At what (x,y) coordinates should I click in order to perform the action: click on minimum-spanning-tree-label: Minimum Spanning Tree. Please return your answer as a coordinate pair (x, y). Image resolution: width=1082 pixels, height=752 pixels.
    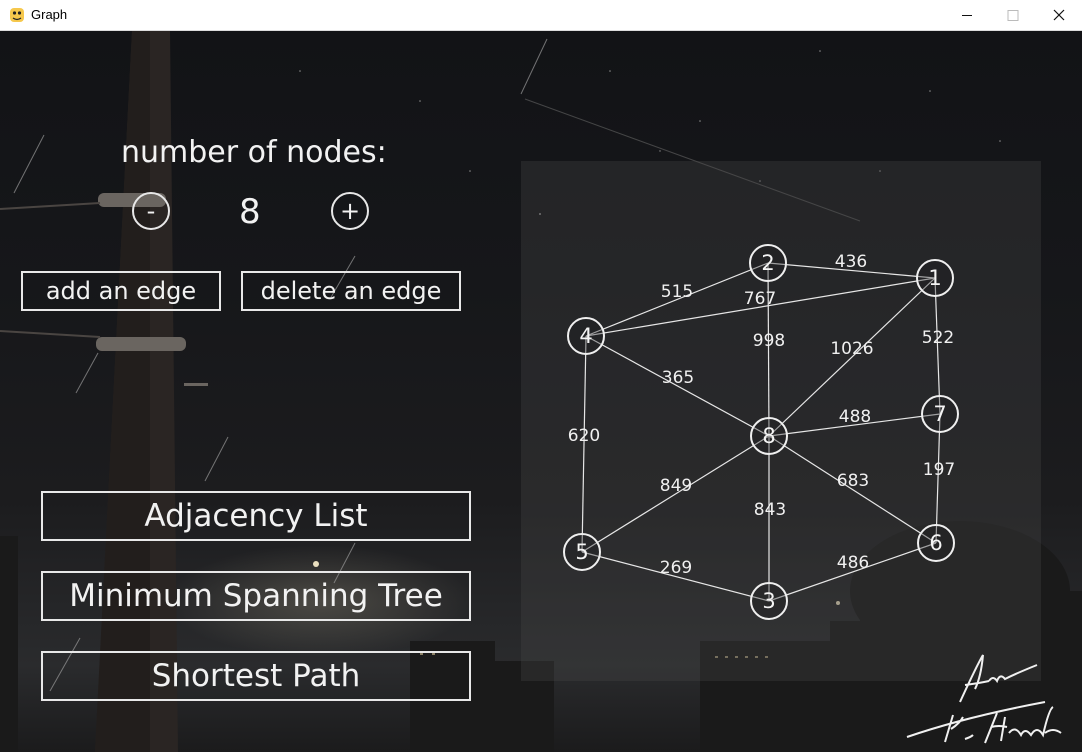
    Looking at the image, I should click on (256, 596).